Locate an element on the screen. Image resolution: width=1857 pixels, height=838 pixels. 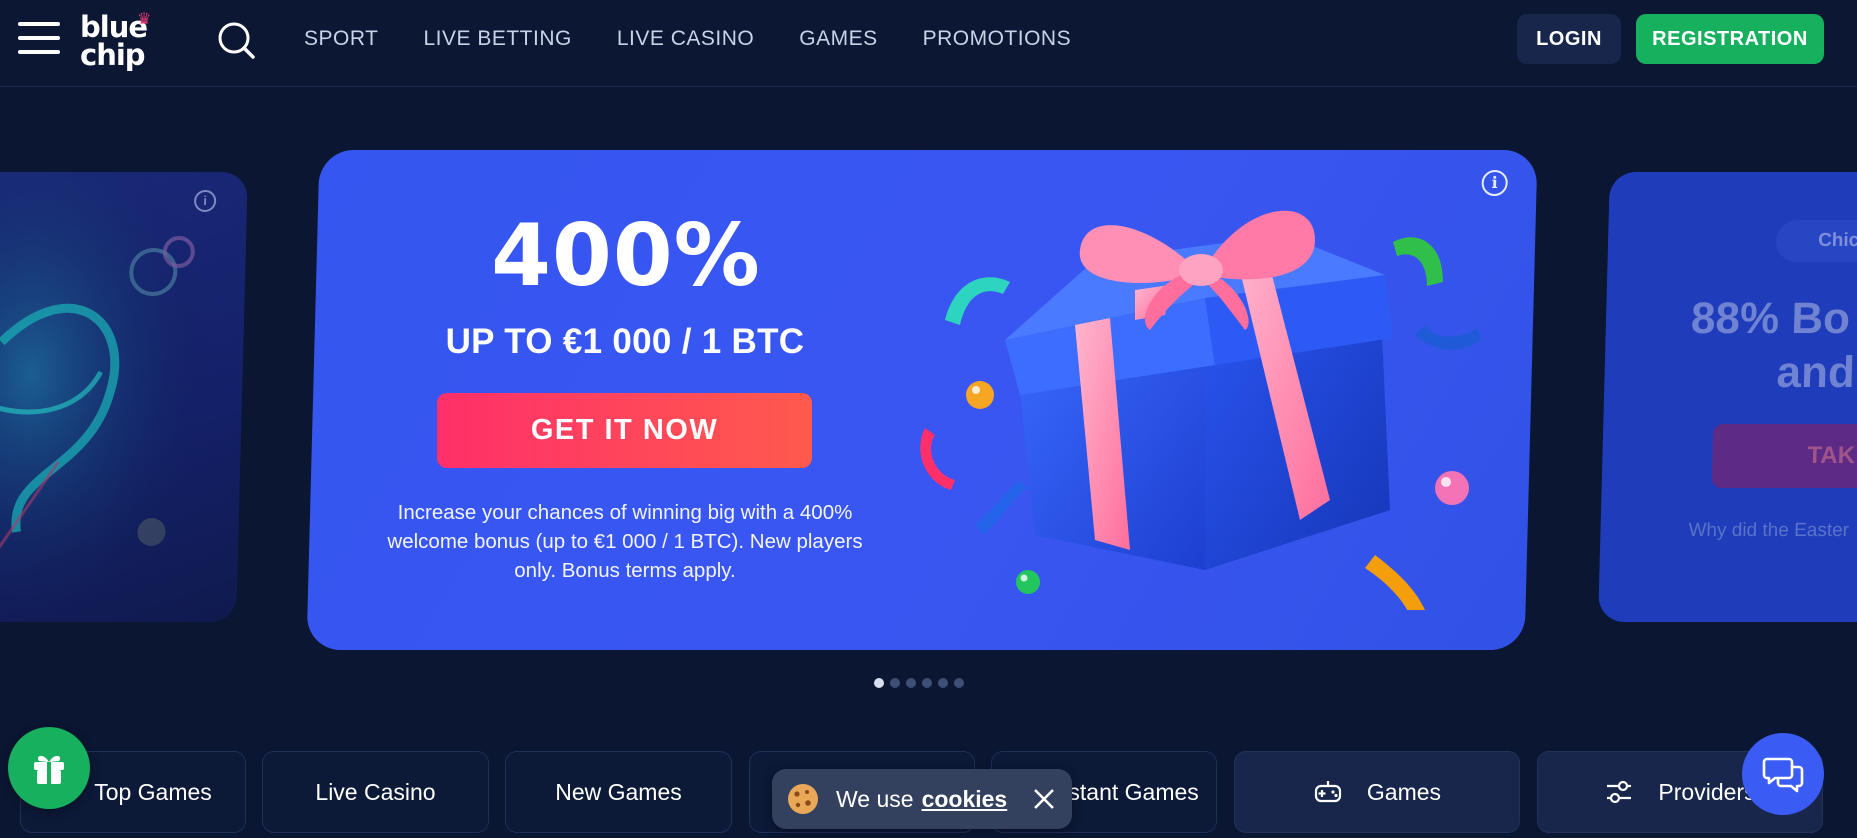
cookie-banner: We use cookies is located at coordinates (922, 799).